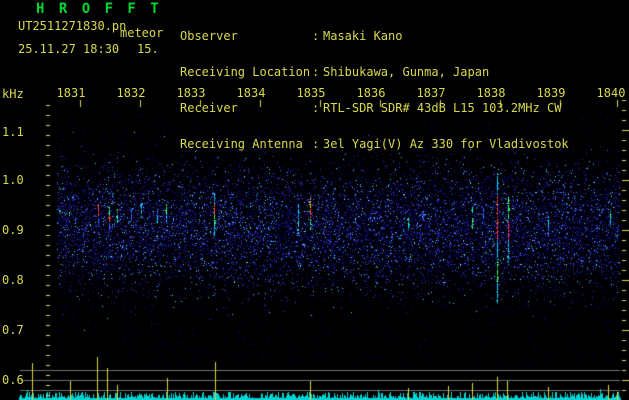 The image size is (629, 400). Describe the element at coordinates (99, 9) in the screenshot. I see `app-title: H R O F F T` at that location.